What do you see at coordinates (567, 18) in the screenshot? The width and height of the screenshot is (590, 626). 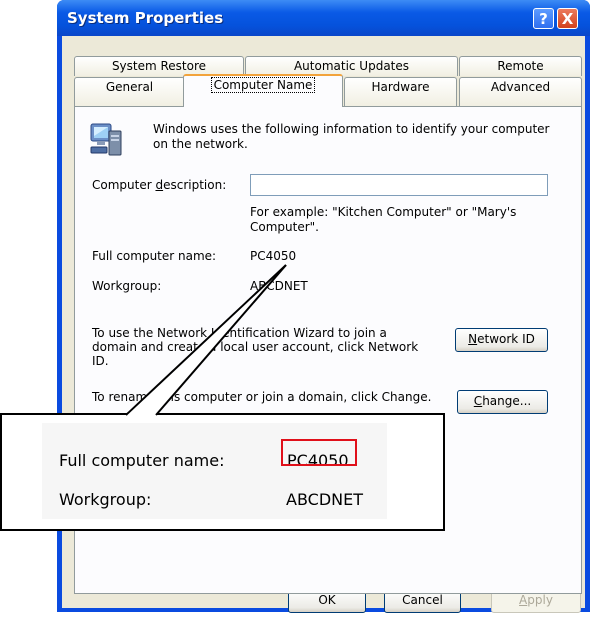 I see `close-button: X` at bounding box center [567, 18].